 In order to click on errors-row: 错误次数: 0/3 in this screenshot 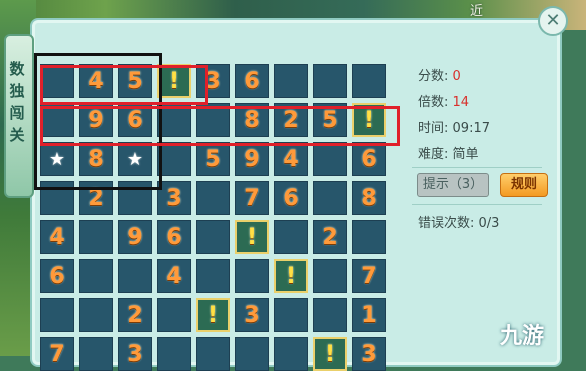, I will do `click(458, 221)`.